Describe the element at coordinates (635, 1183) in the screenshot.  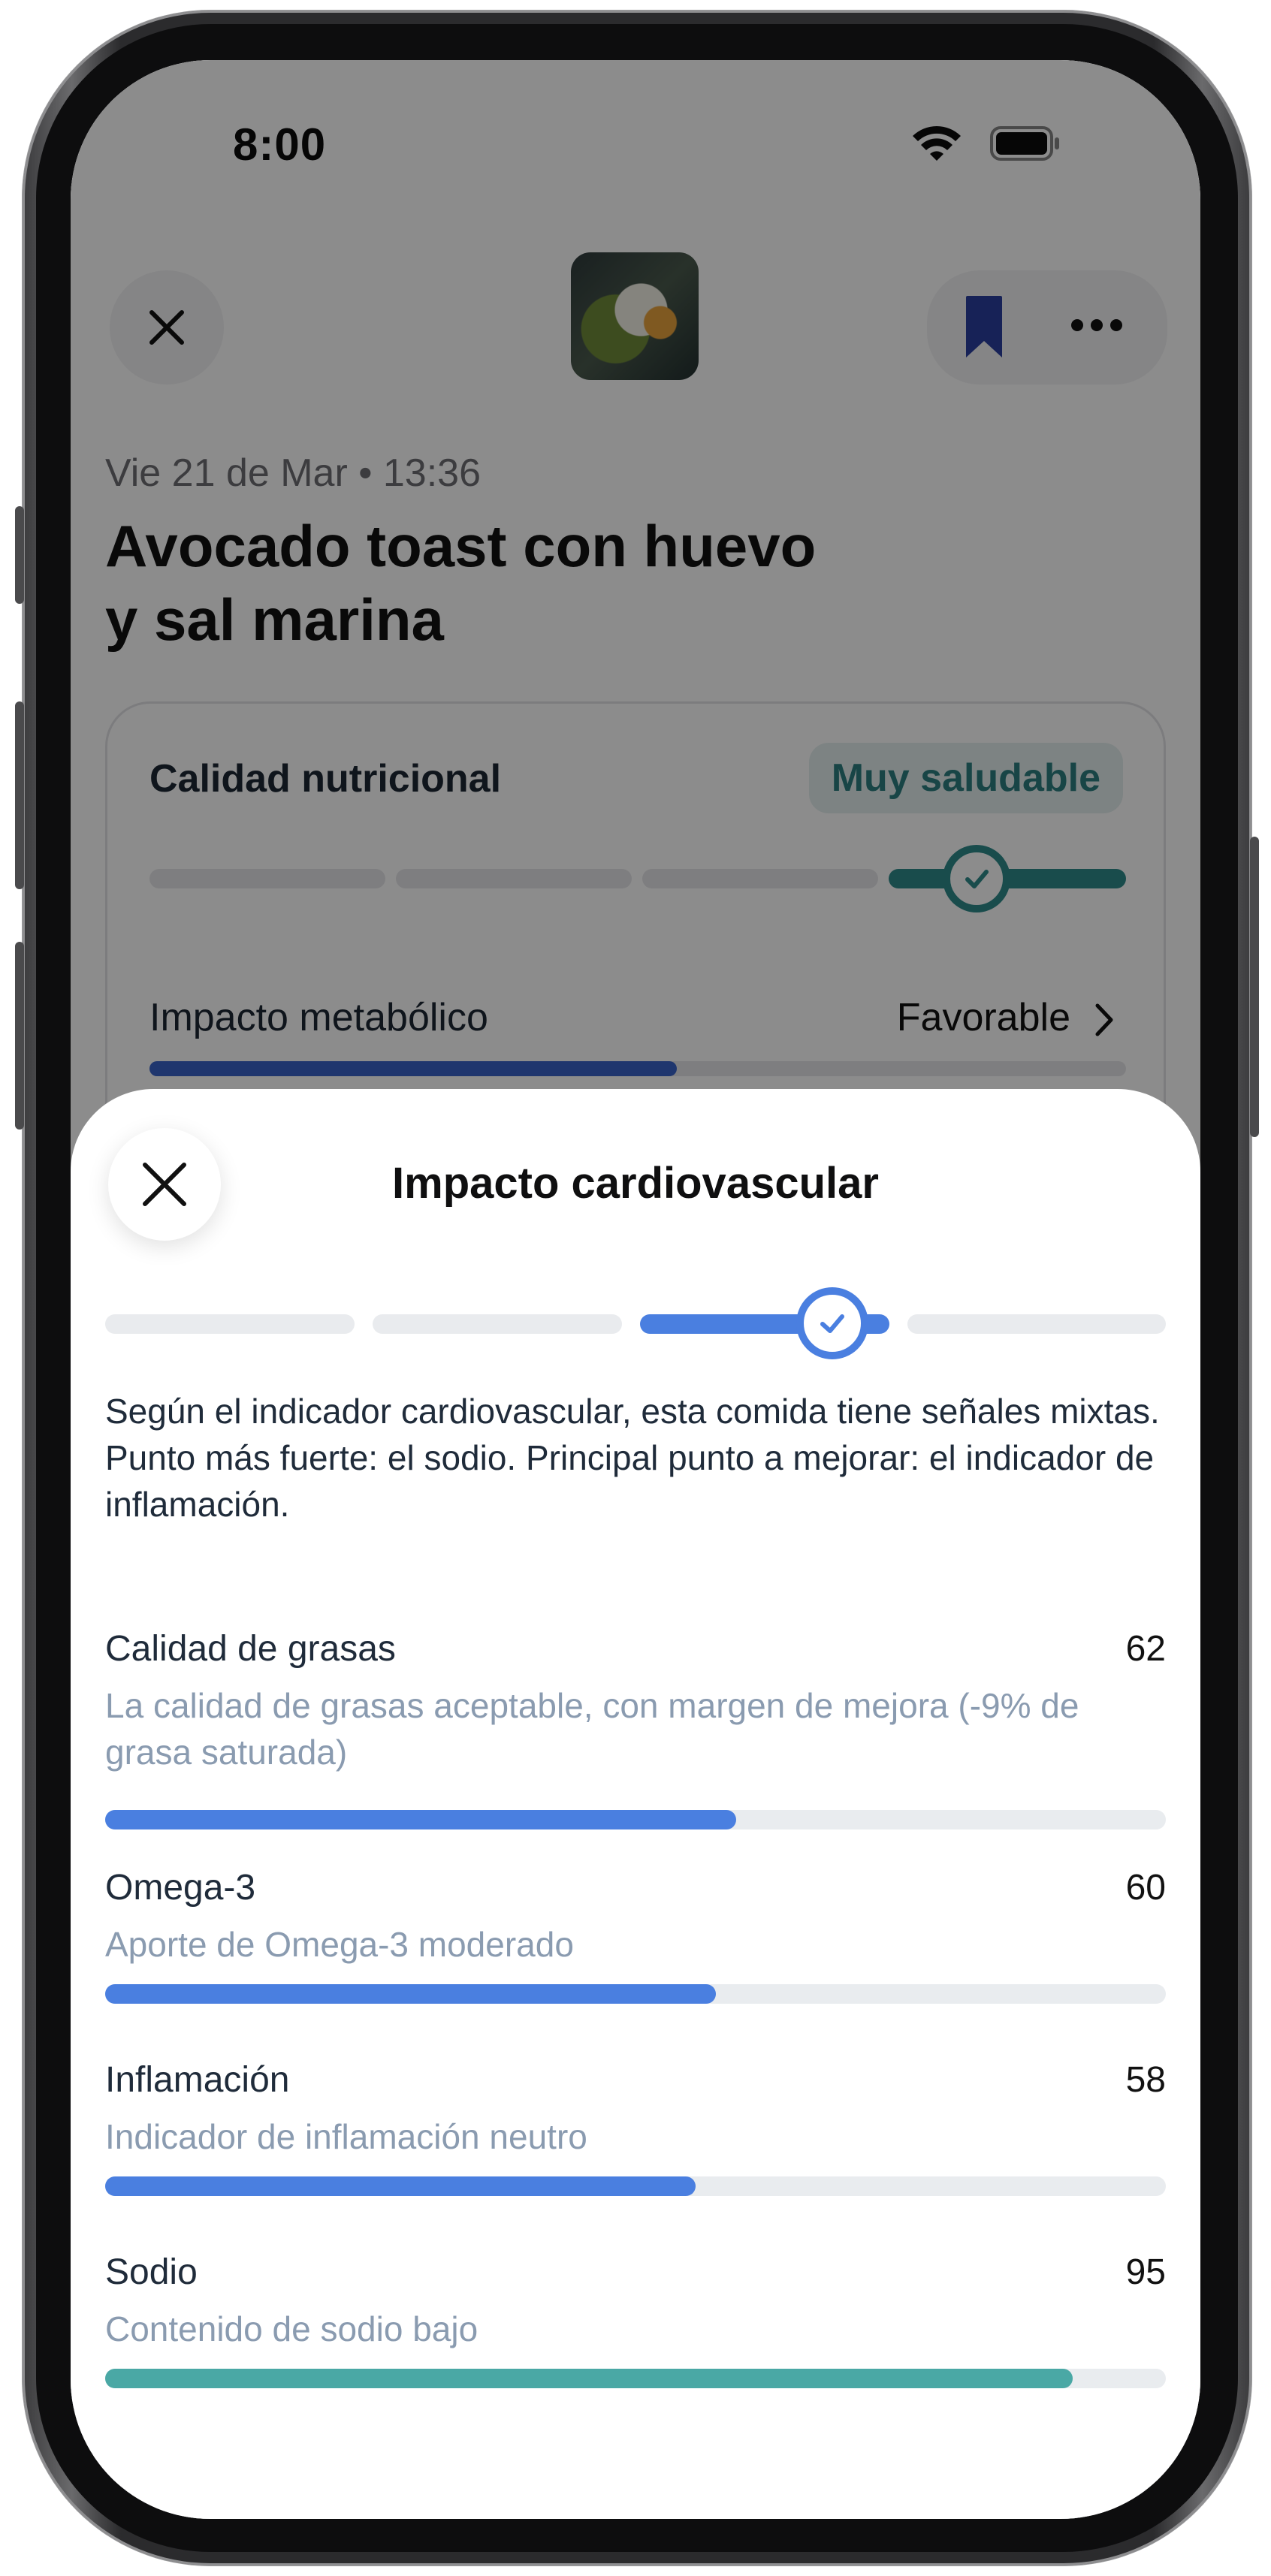
I see `sheet-title: Impacto cardiovascular` at that location.